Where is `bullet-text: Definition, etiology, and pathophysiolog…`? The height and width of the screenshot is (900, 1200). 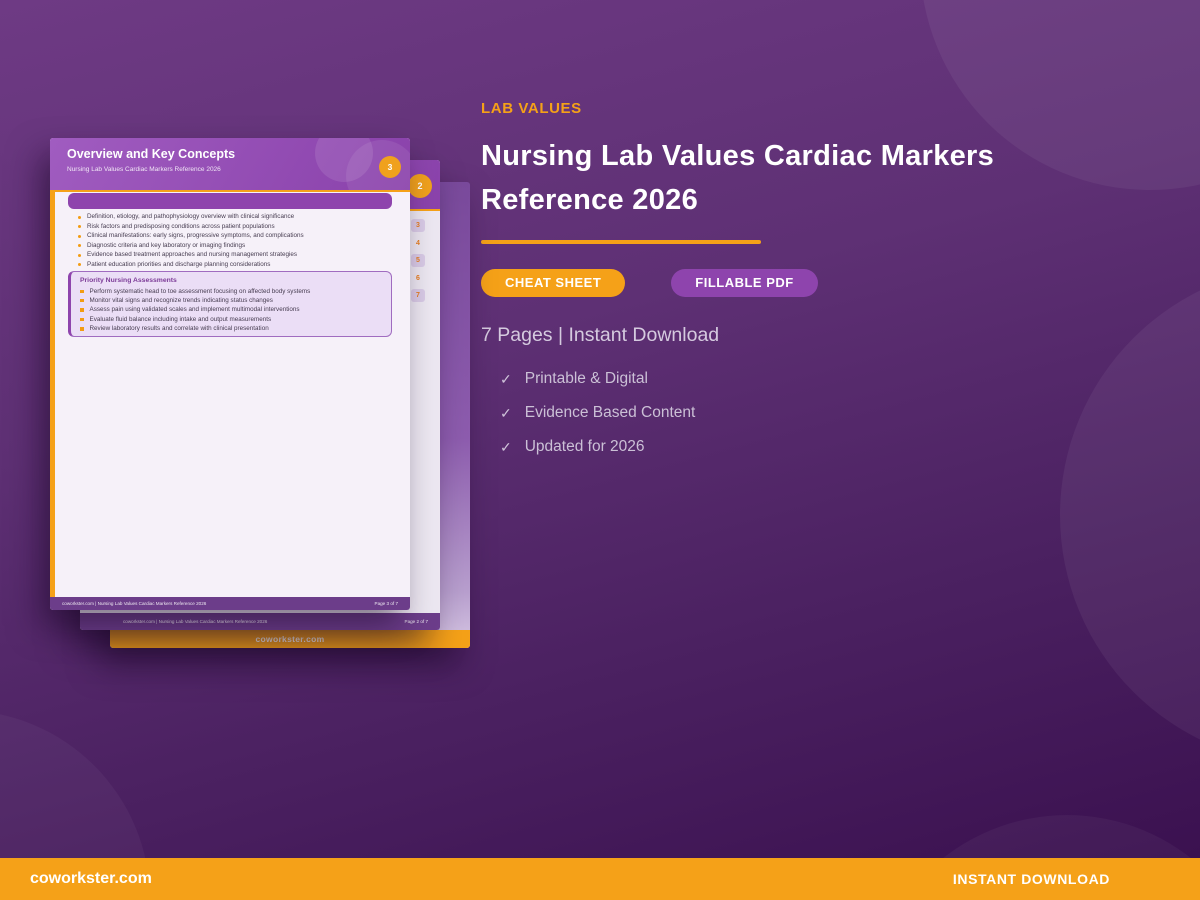 bullet-text: Definition, etiology, and pathophysiolog… is located at coordinates (191, 216).